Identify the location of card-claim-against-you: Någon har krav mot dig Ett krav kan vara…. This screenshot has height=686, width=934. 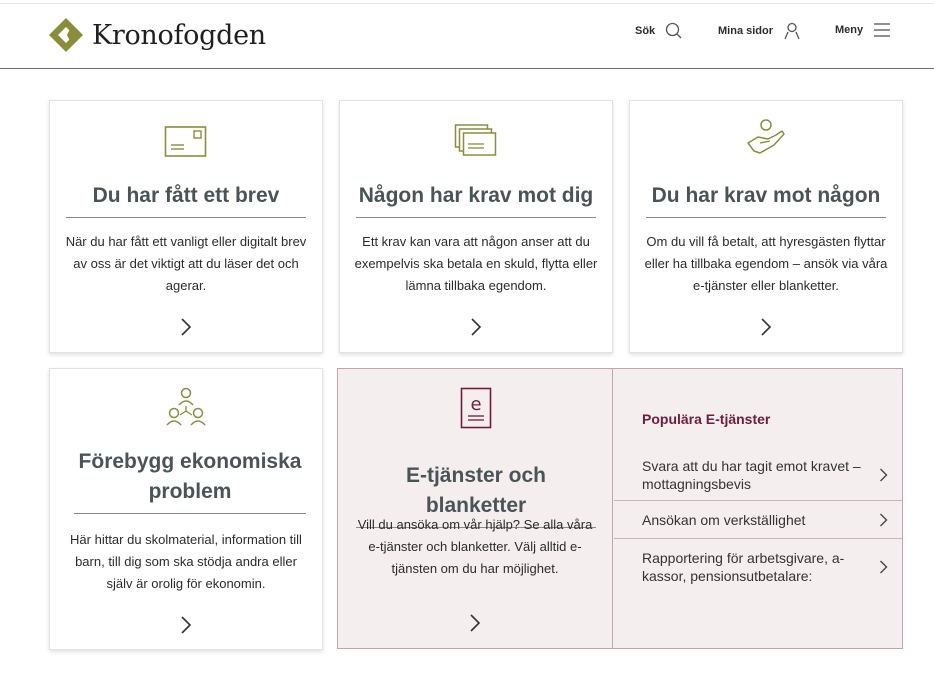
(476, 226).